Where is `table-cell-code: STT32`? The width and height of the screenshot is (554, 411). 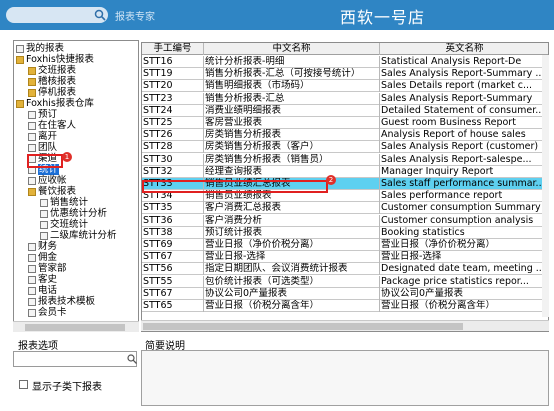
table-cell-code: STT32 is located at coordinates (173, 171).